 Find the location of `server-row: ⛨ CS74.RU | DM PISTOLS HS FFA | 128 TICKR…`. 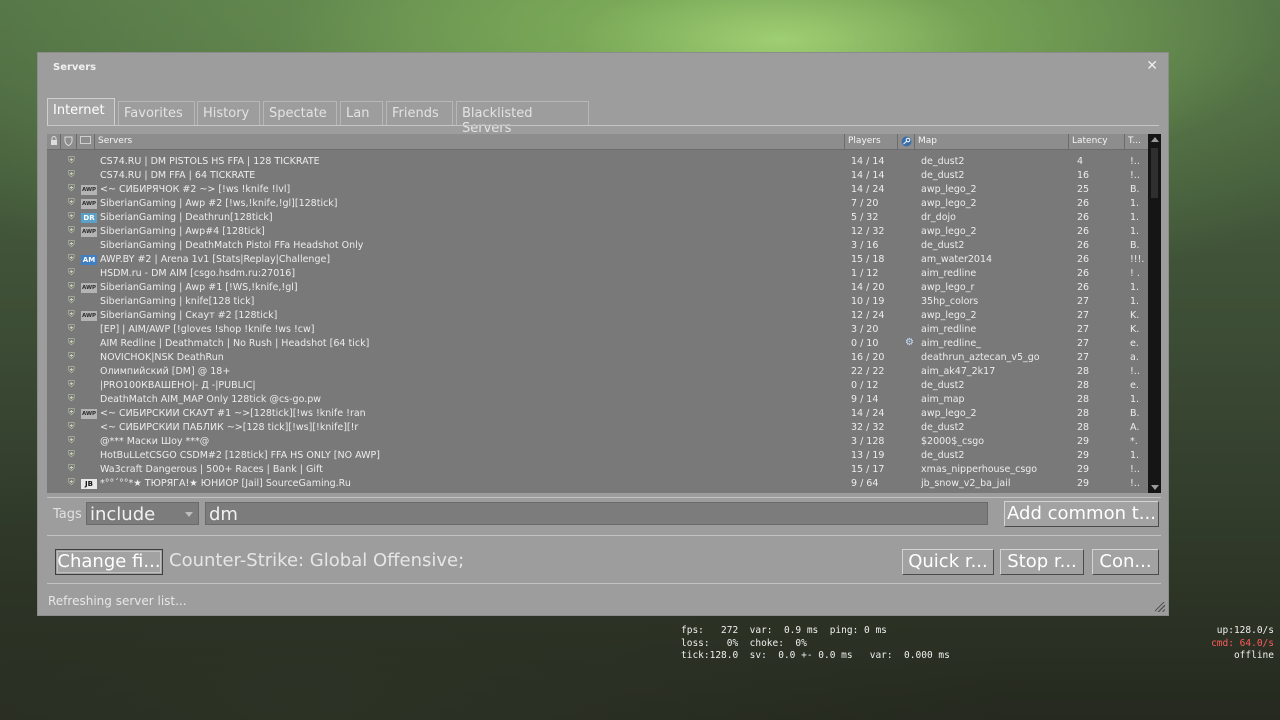

server-row: ⛨ CS74.RU | DM PISTOLS HS FFA | 128 TICKR… is located at coordinates (597, 162).